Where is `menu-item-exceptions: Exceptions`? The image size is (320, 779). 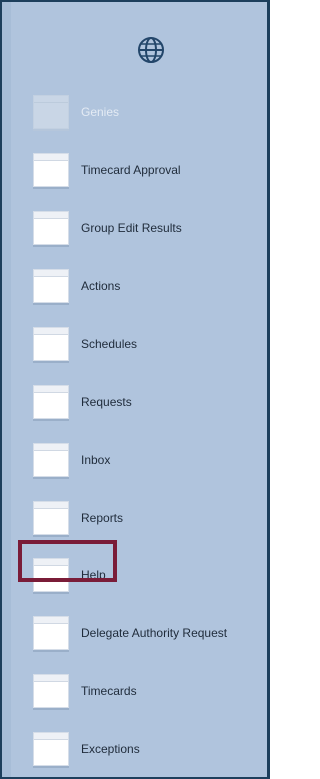 menu-item-exceptions: Exceptions is located at coordinates (134, 750).